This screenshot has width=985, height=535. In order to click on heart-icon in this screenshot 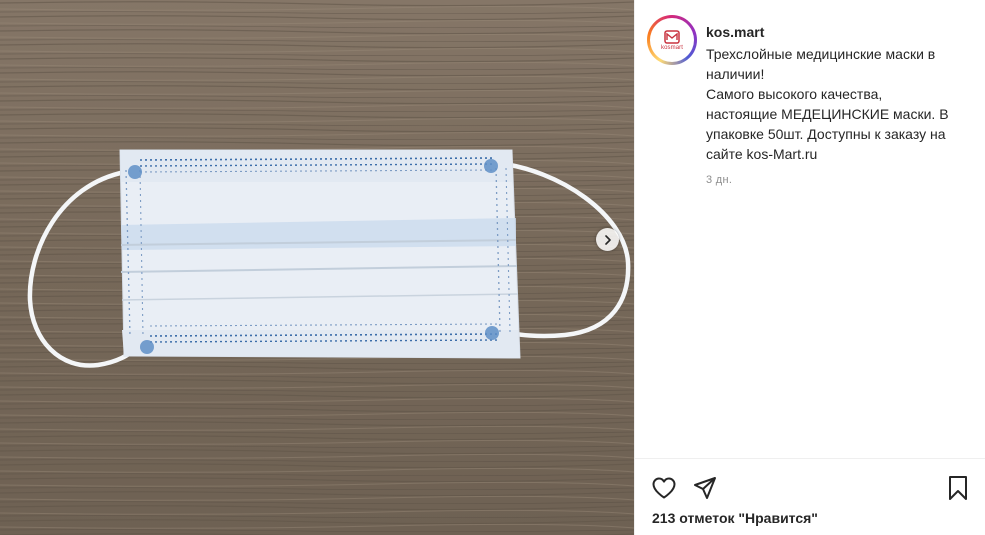, I will do `click(664, 488)`.